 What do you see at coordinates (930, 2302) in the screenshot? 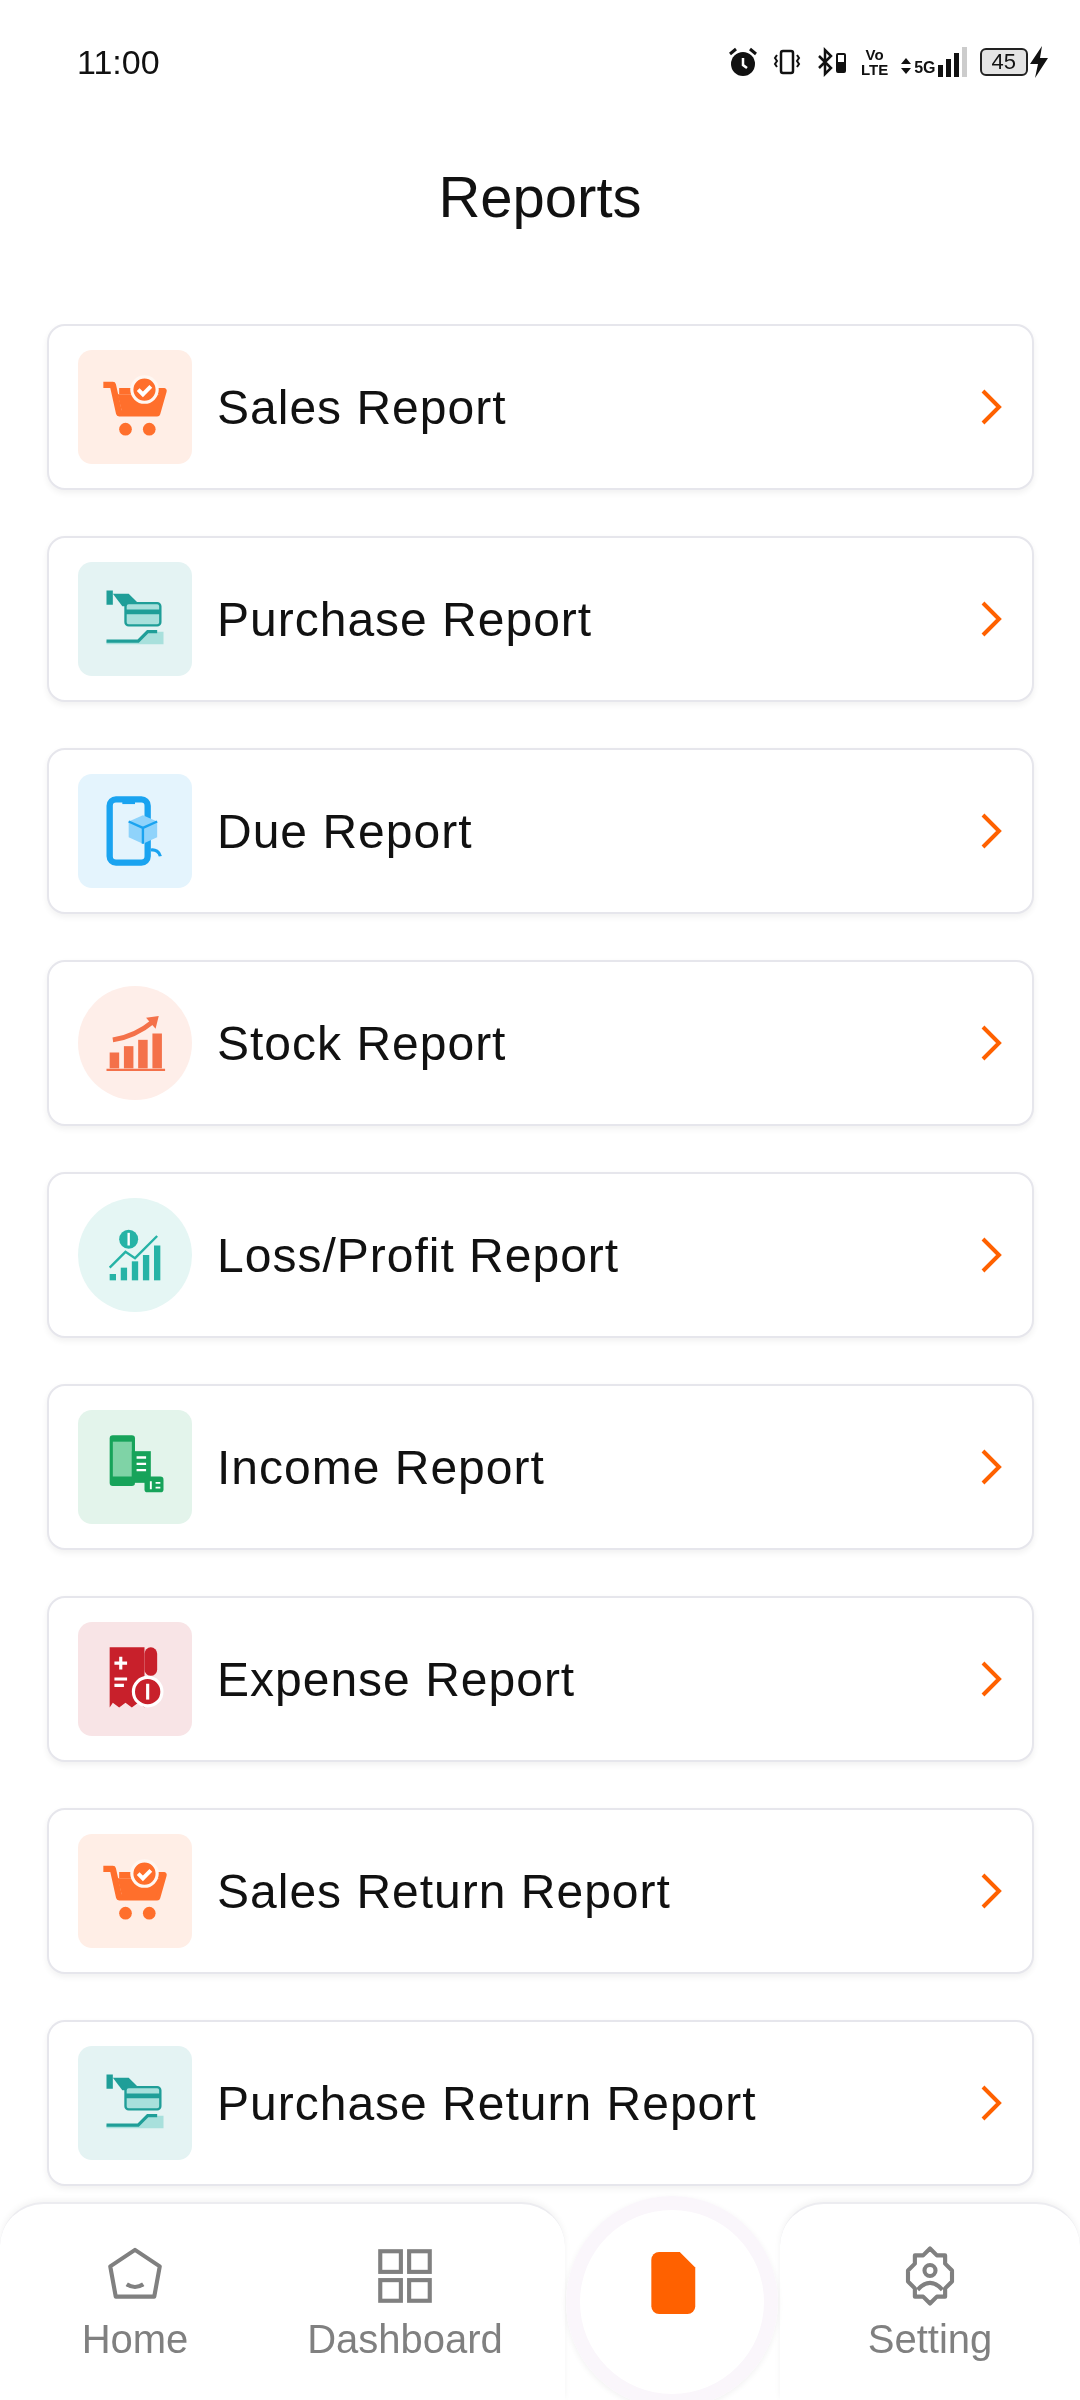
I see `nav-tab: Setting` at bounding box center [930, 2302].